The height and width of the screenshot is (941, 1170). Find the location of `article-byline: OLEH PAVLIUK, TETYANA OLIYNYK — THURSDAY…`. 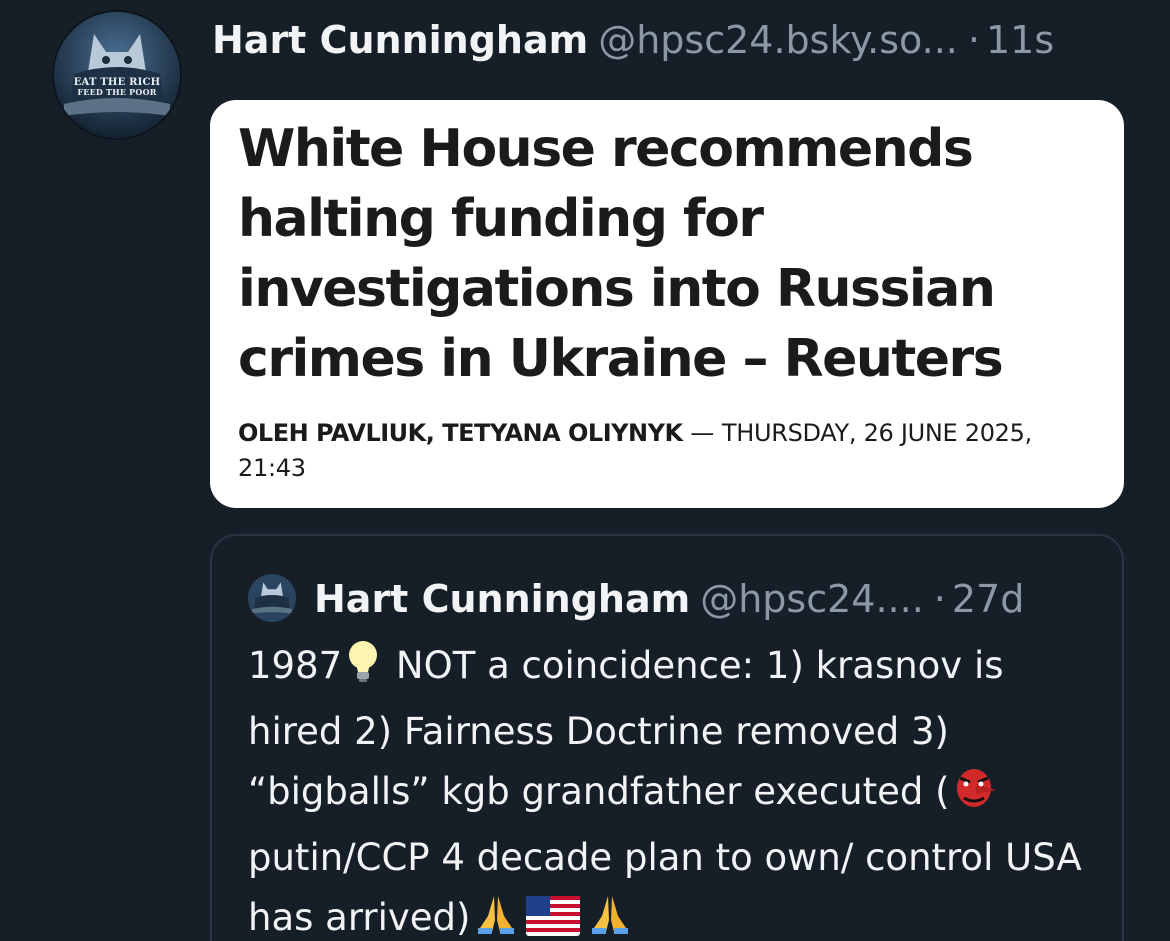

article-byline: OLEH PAVLIUK, TETYANA OLIYNYK — THURSDAY… is located at coordinates (663, 451).